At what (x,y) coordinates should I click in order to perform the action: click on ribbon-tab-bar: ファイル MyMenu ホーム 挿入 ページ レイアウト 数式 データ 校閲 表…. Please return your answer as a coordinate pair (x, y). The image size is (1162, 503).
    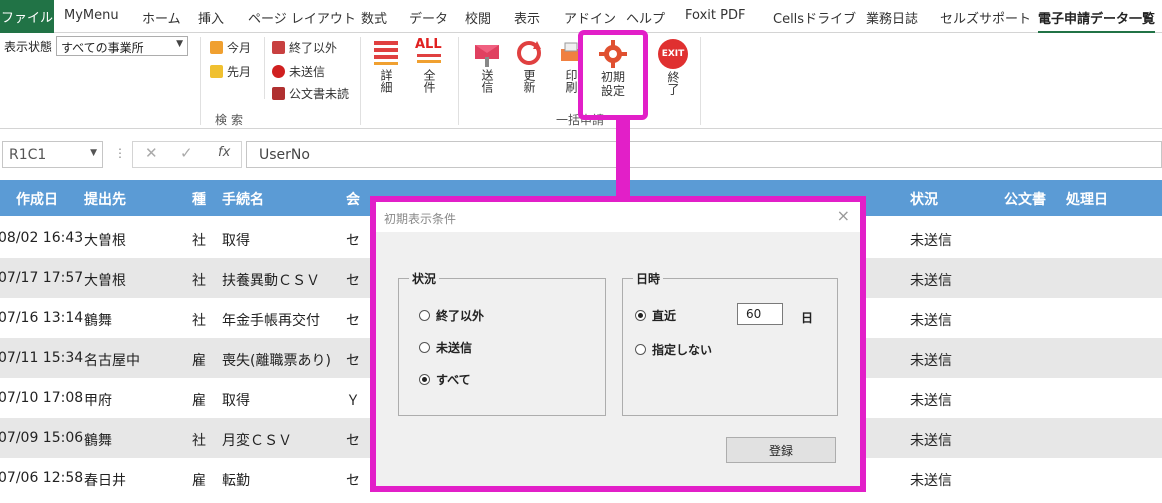
    Looking at the image, I should click on (581, 17).